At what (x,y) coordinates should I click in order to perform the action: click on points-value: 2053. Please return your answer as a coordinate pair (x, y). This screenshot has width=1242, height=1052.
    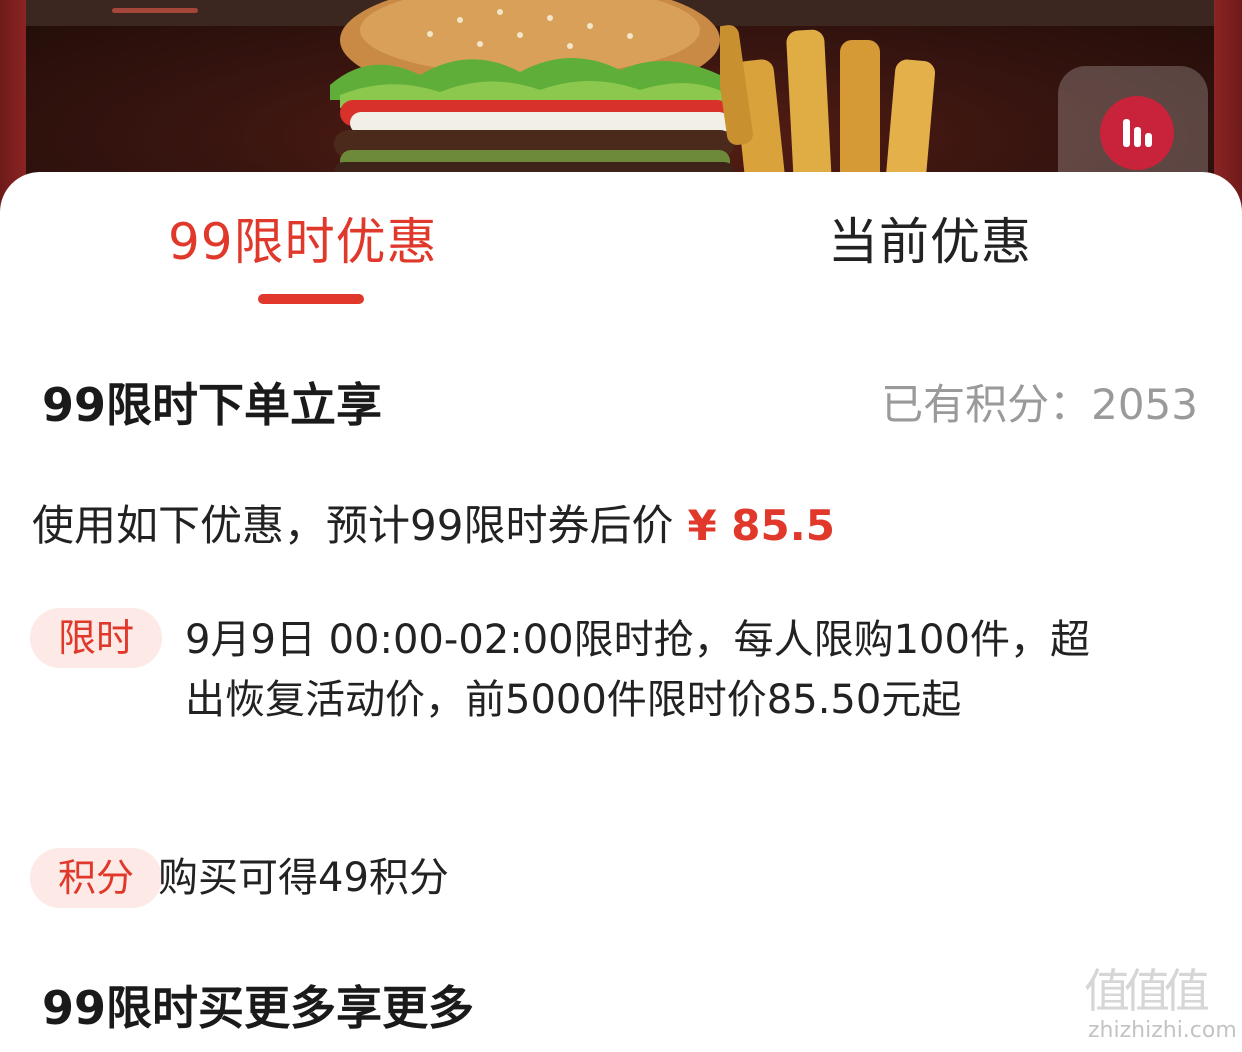
    Looking at the image, I should click on (1144, 404).